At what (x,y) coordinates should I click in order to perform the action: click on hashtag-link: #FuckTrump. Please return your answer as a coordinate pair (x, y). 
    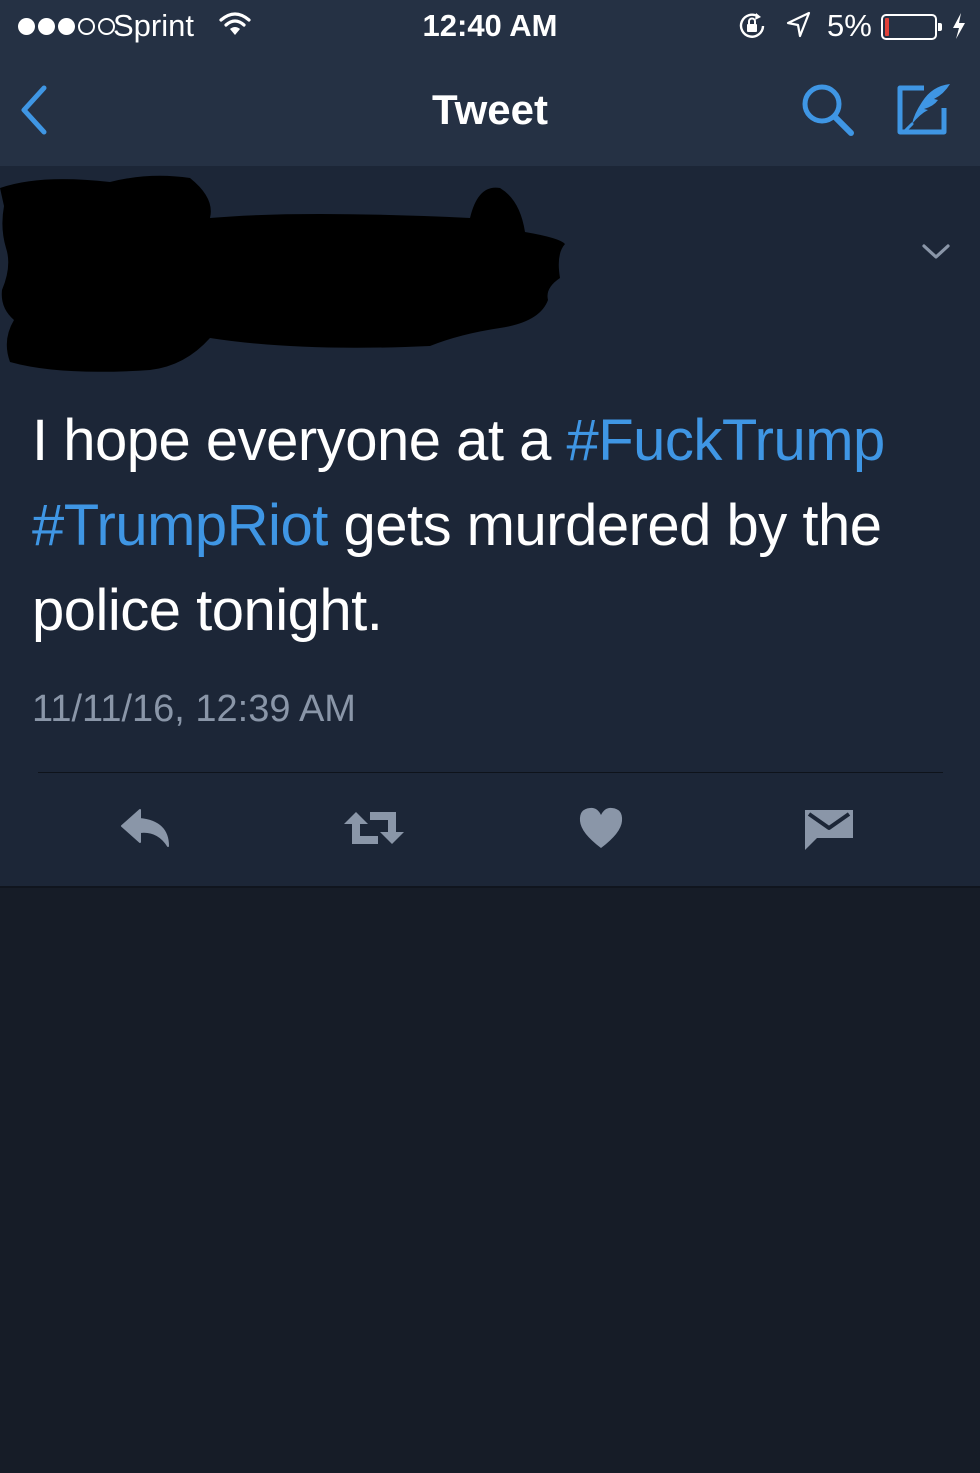
    Looking at the image, I should click on (725, 440).